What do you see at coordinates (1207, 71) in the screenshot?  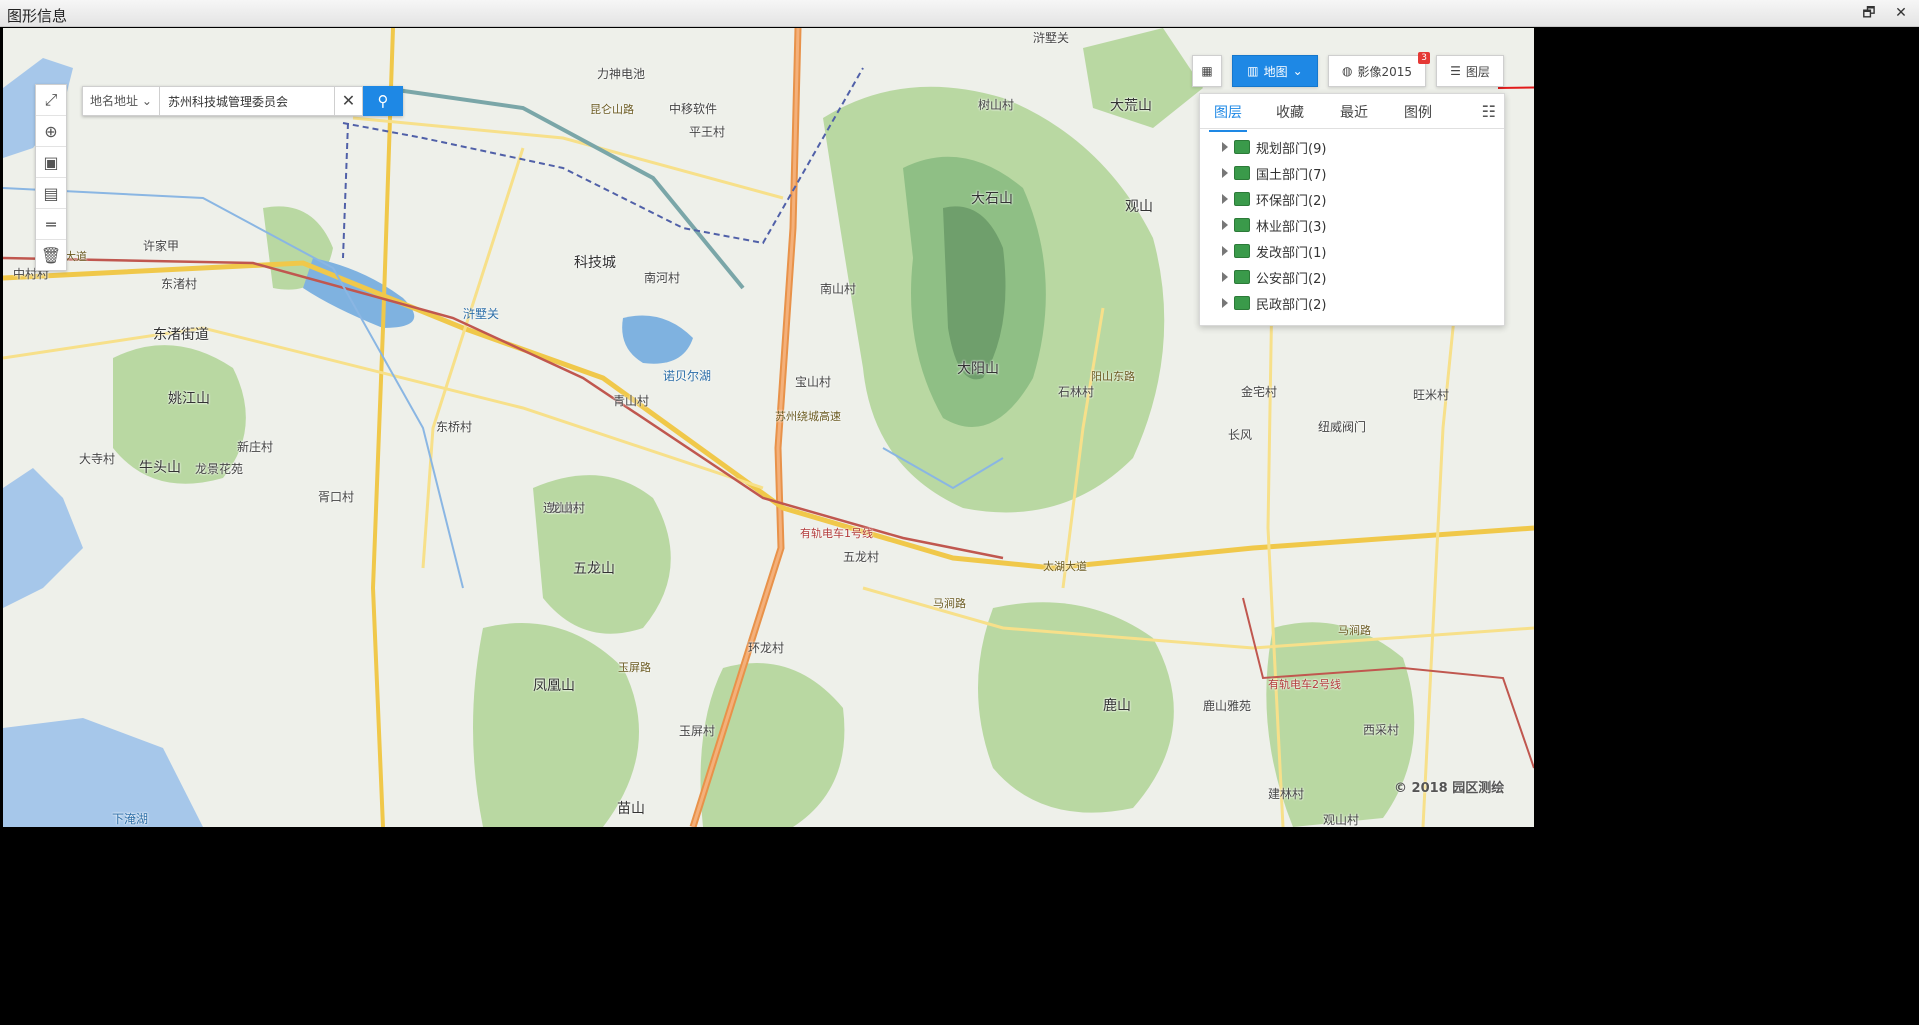 I see `grid-view-button: ▦` at bounding box center [1207, 71].